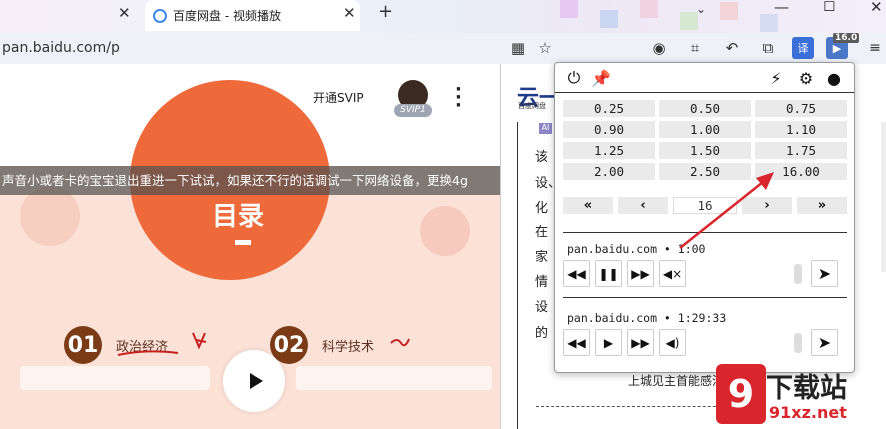 The width and height of the screenshot is (886, 429). I want to click on extension-badge: 16.0, so click(846, 38).